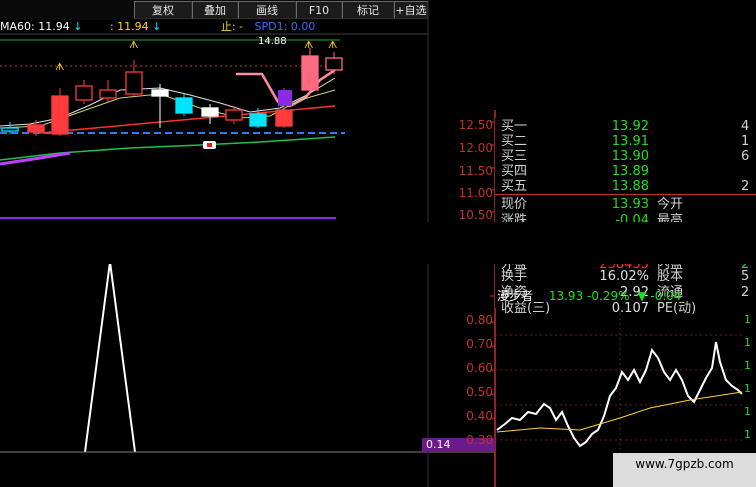 This screenshot has width=756, height=487. What do you see at coordinates (285, 98) in the screenshot?
I see `highlight-candle` at bounding box center [285, 98].